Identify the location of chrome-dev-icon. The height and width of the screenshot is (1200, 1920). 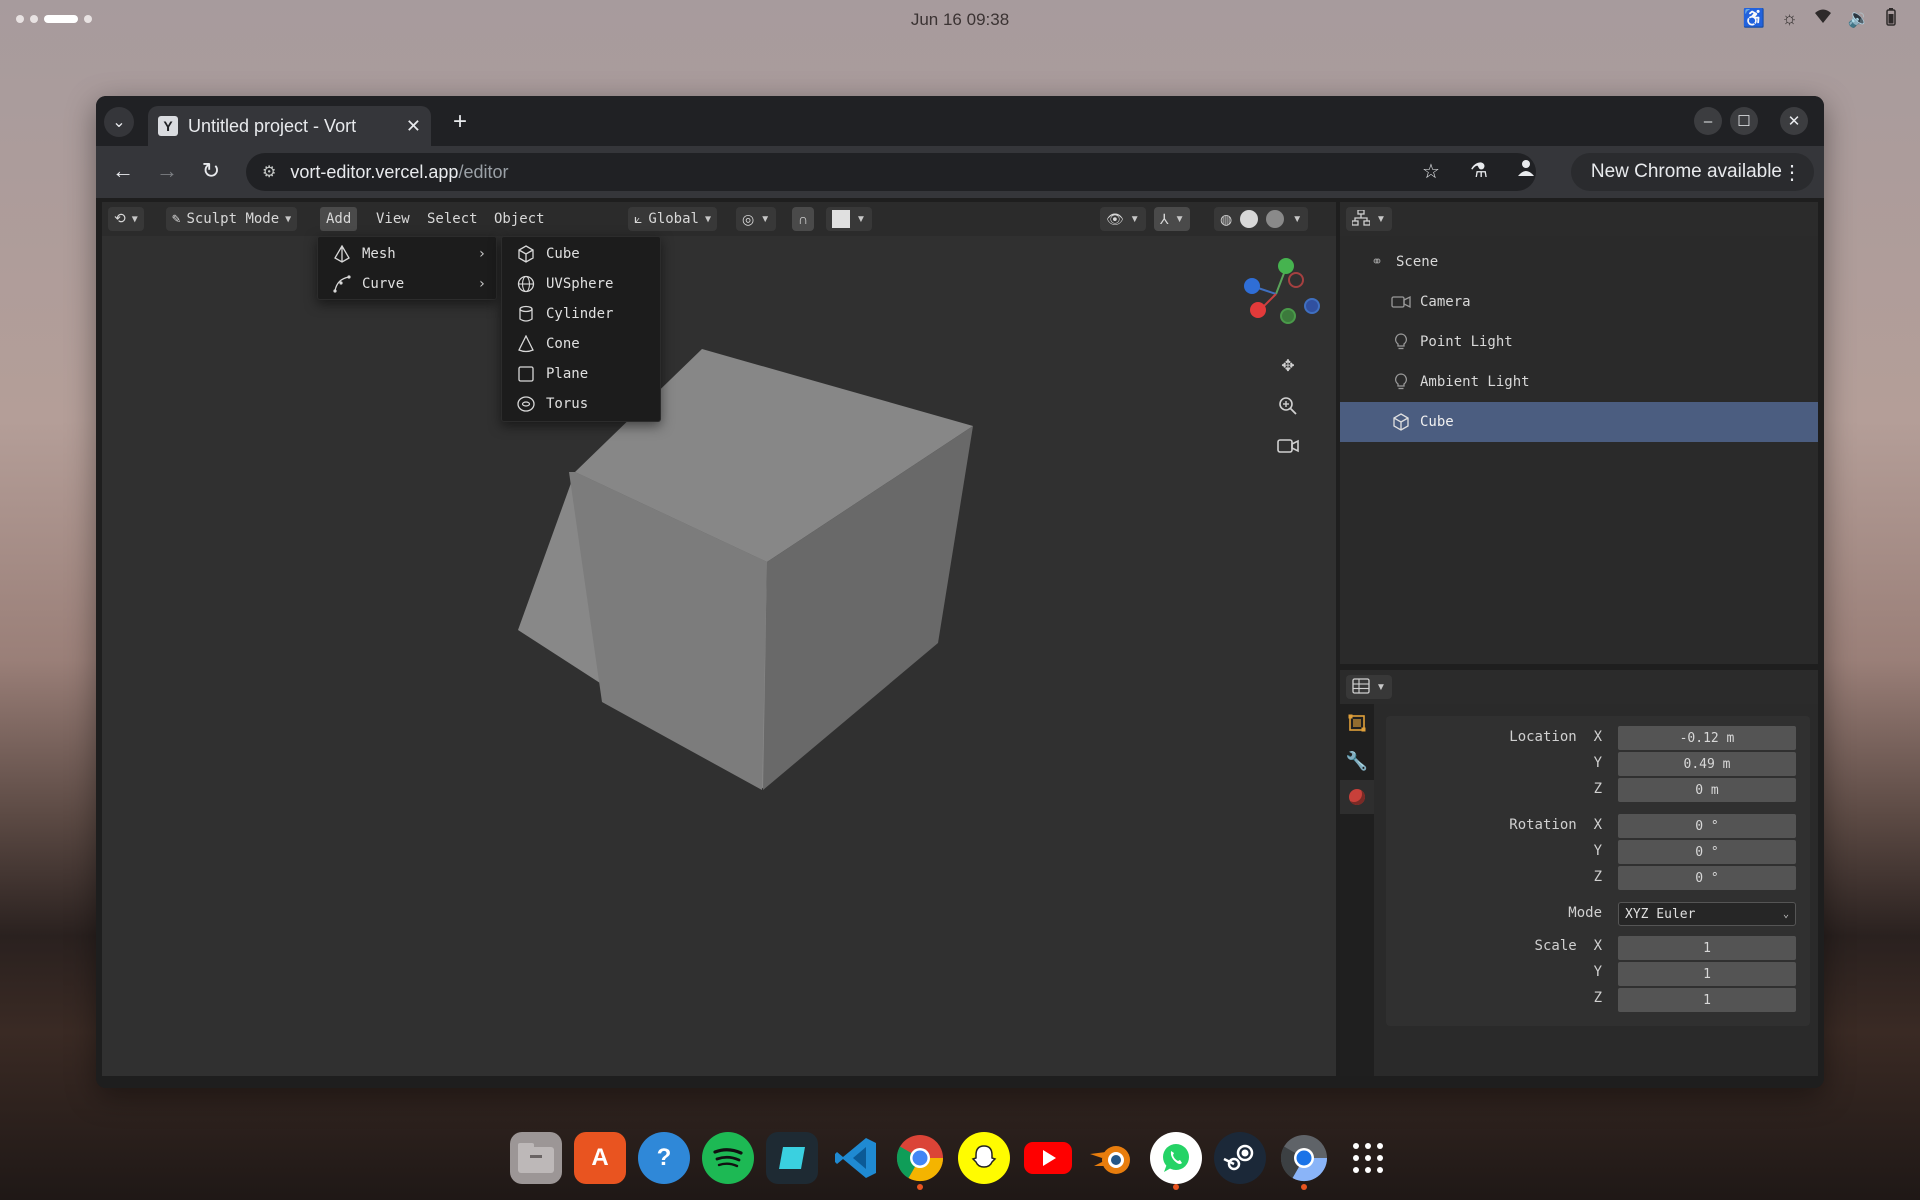
(1304, 1161).